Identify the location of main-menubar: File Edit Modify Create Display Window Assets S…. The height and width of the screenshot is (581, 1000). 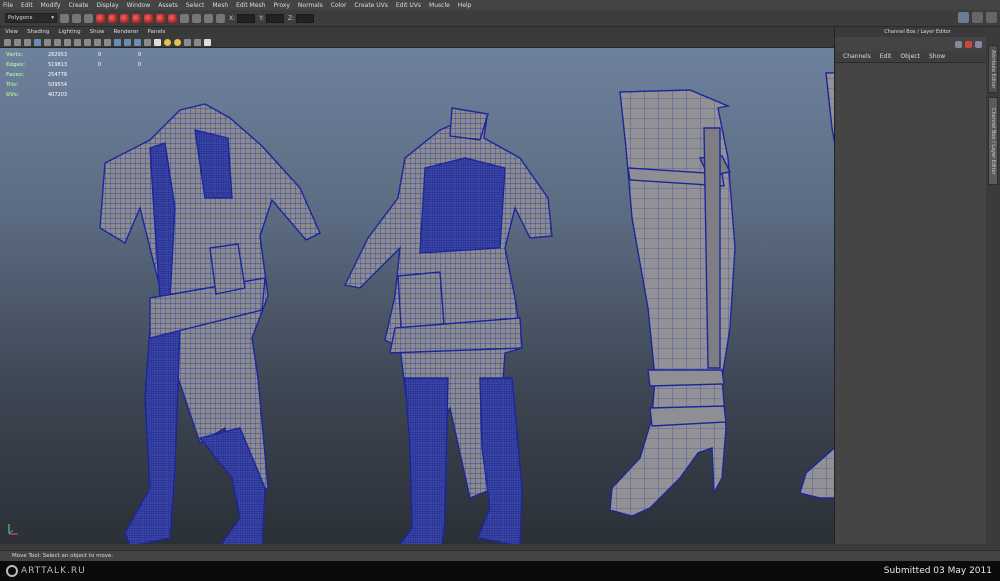
(500, 5).